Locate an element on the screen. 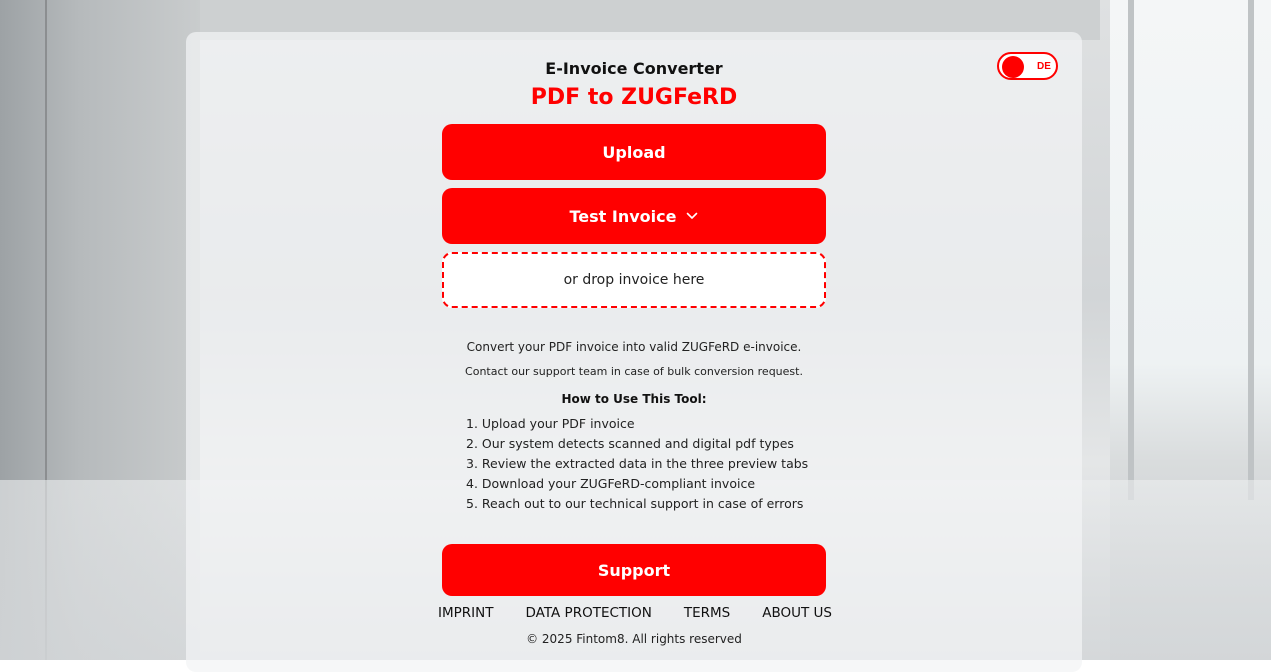 The height and width of the screenshot is (672, 1271). footer-link-terms: TERMS is located at coordinates (707, 613).